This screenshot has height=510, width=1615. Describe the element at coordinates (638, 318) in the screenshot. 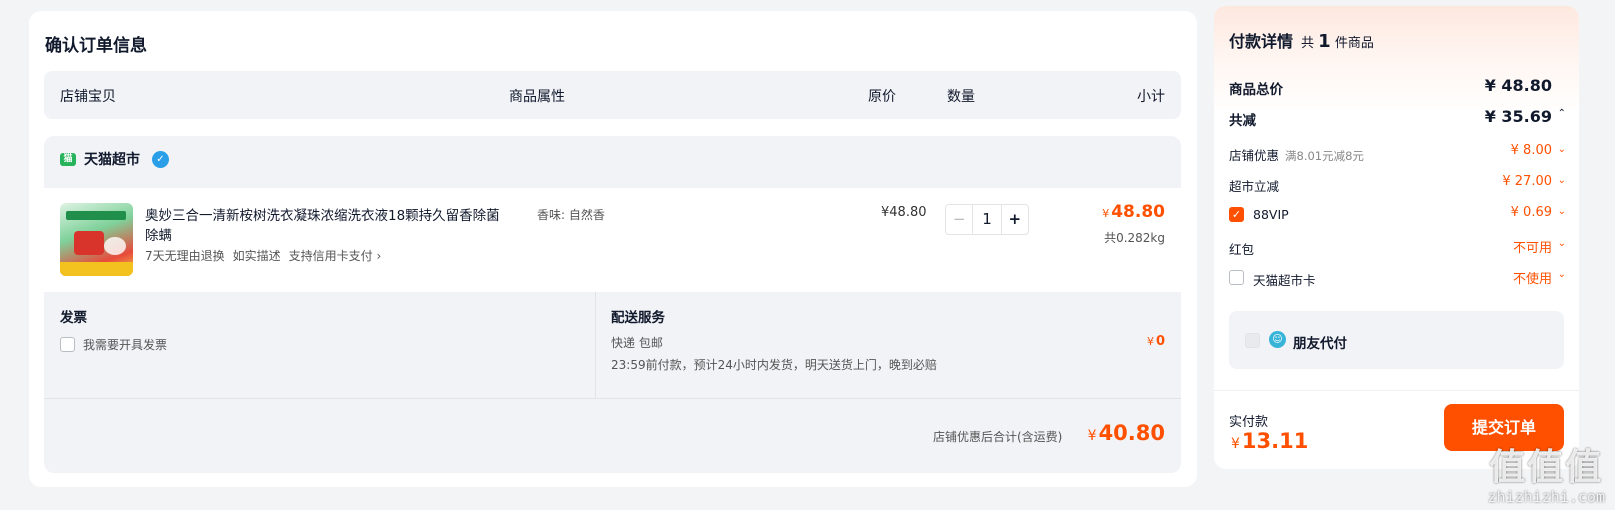

I see `delivery-title: 配送服务` at that location.